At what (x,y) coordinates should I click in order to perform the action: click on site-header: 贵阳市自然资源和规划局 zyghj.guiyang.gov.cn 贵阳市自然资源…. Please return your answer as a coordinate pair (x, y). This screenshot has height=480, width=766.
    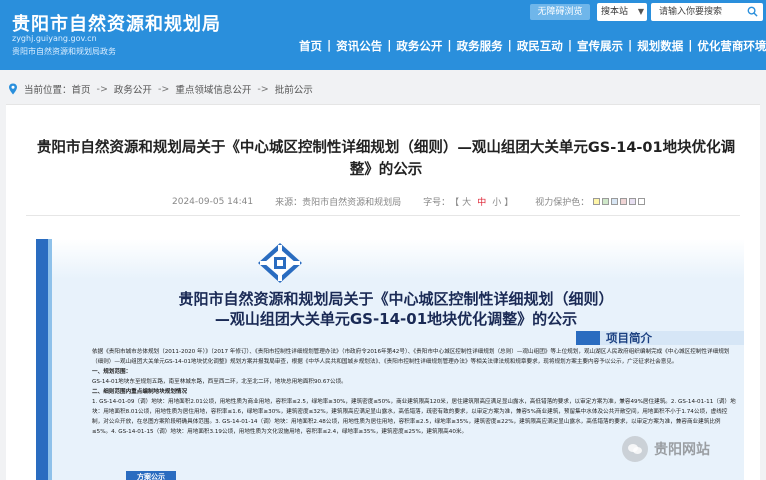
    Looking at the image, I should click on (383, 35).